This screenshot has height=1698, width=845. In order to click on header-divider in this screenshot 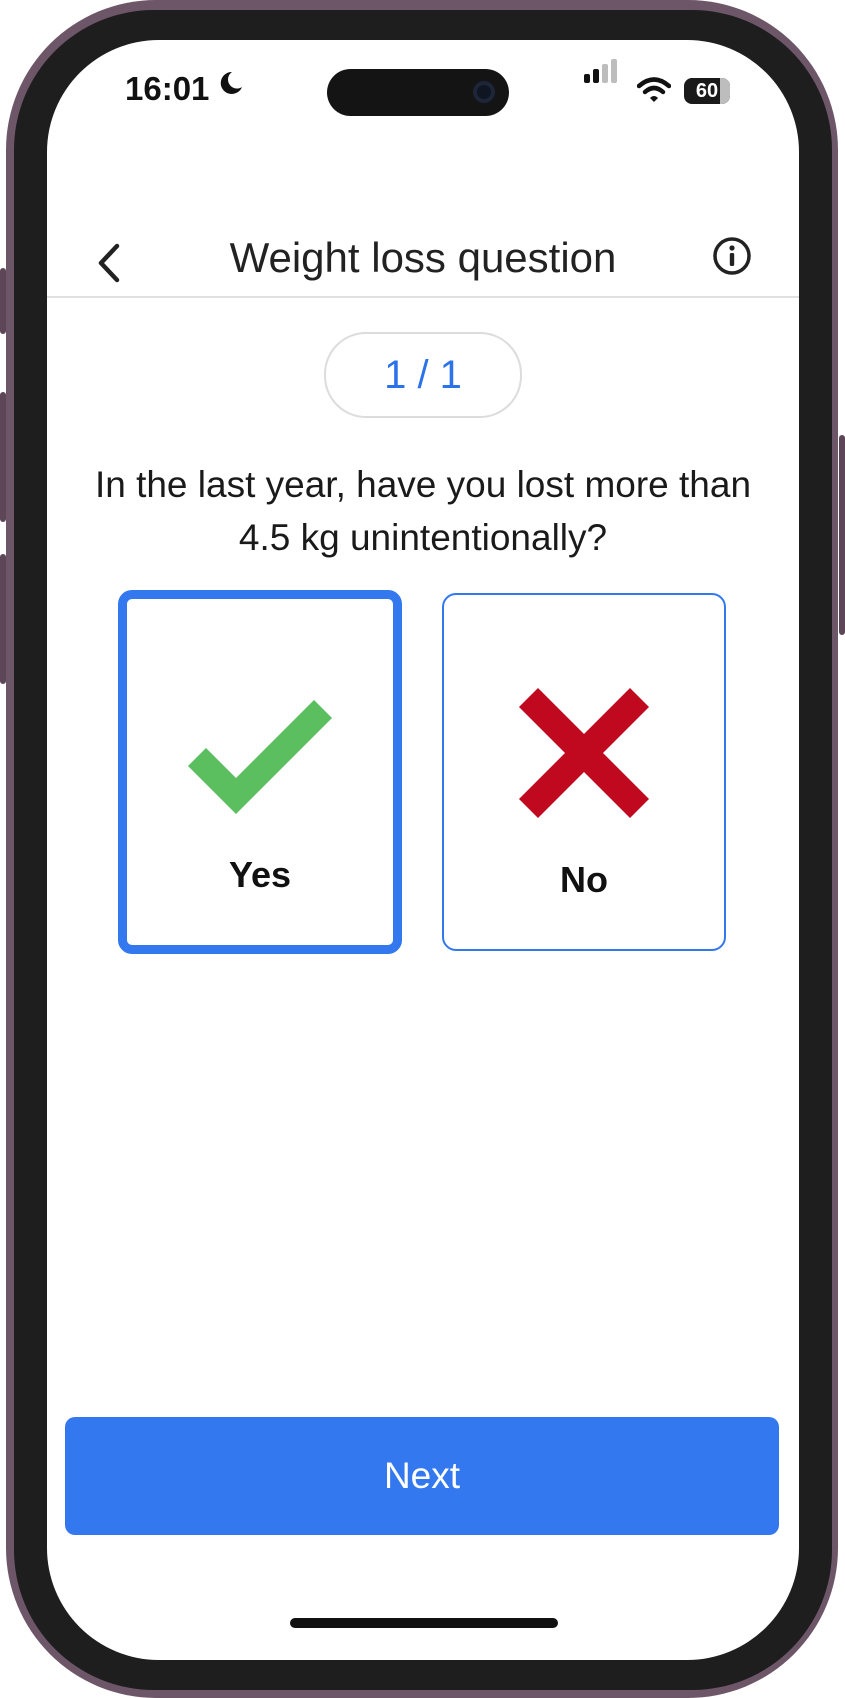, I will do `click(423, 297)`.